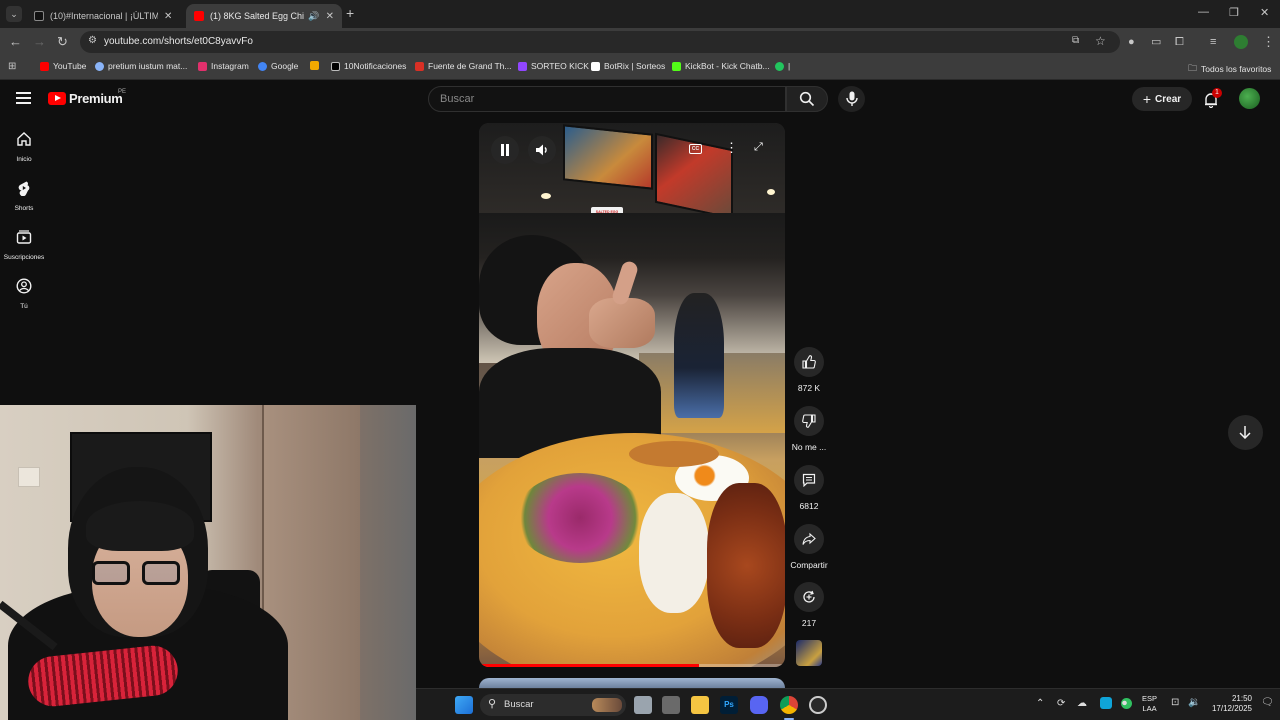 This screenshot has width=1280, height=720. I want to click on new-tab-button: +, so click(350, 13).